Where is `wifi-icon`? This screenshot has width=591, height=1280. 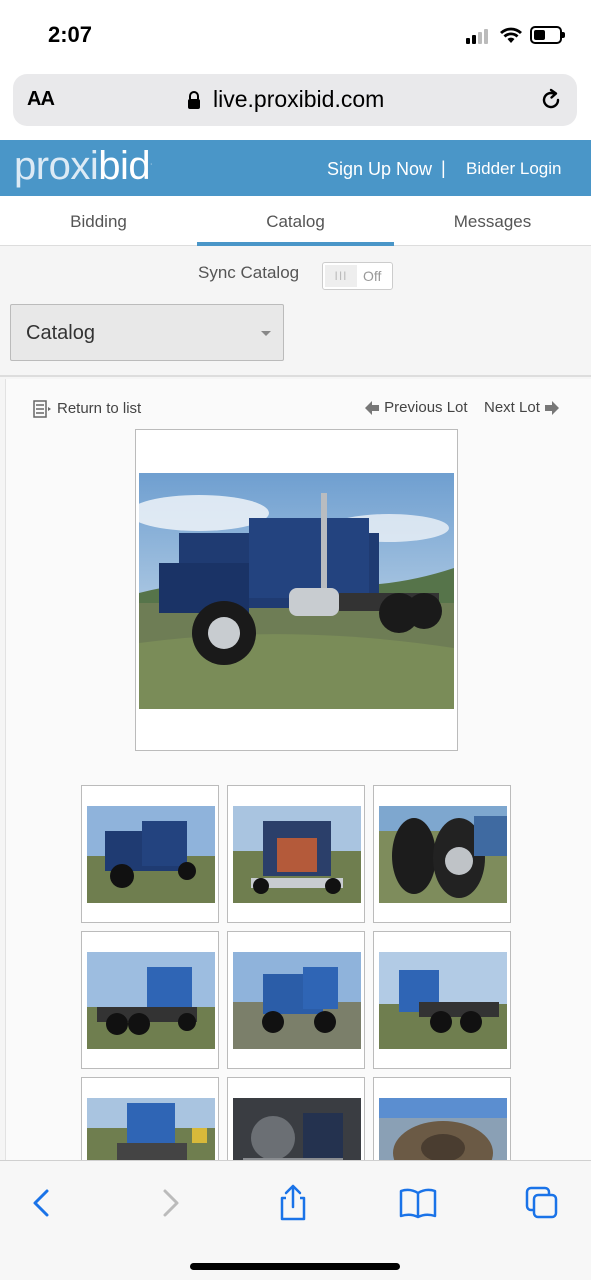 wifi-icon is located at coordinates (511, 35).